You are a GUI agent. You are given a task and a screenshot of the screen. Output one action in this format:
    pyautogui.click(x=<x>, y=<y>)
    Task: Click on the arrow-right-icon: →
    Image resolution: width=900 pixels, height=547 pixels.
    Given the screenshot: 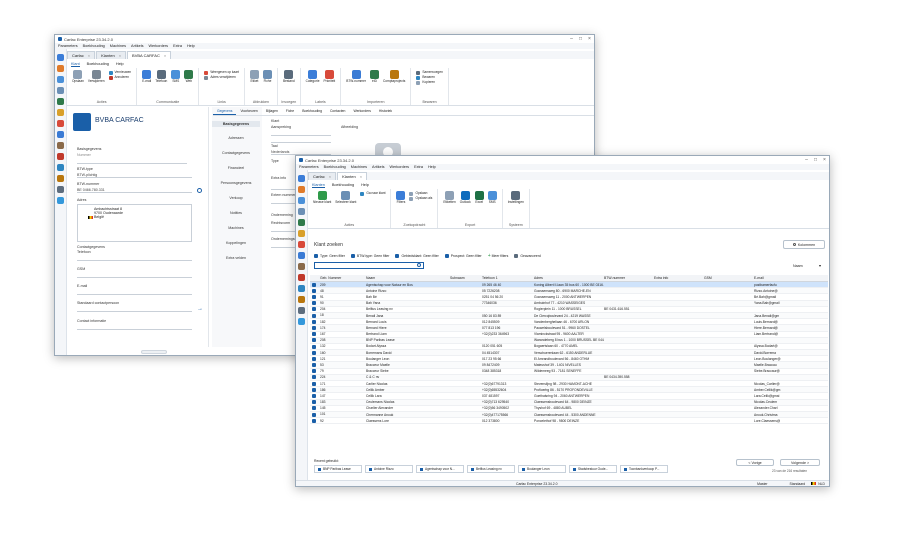 What is the action you would take?
    pyautogui.click(x=200, y=309)
    